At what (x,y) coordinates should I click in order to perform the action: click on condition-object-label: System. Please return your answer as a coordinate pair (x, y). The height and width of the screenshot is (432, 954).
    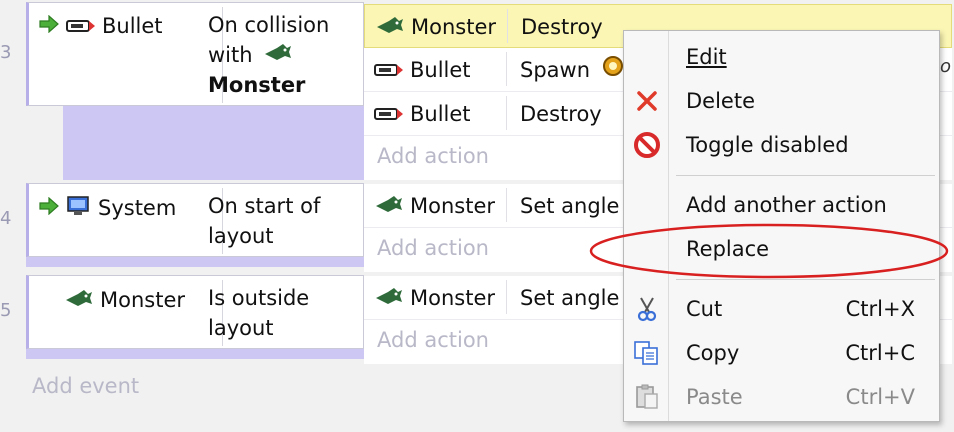
    Looking at the image, I should click on (137, 208).